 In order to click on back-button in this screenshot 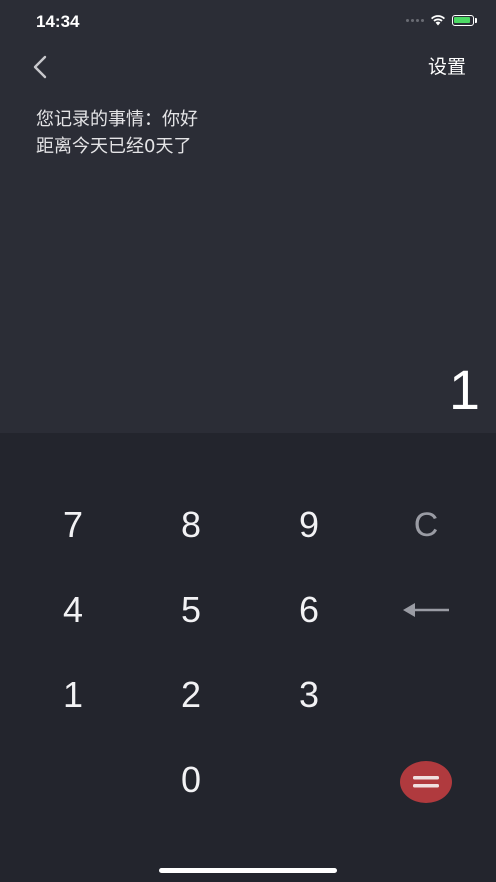, I will do `click(41, 67)`.